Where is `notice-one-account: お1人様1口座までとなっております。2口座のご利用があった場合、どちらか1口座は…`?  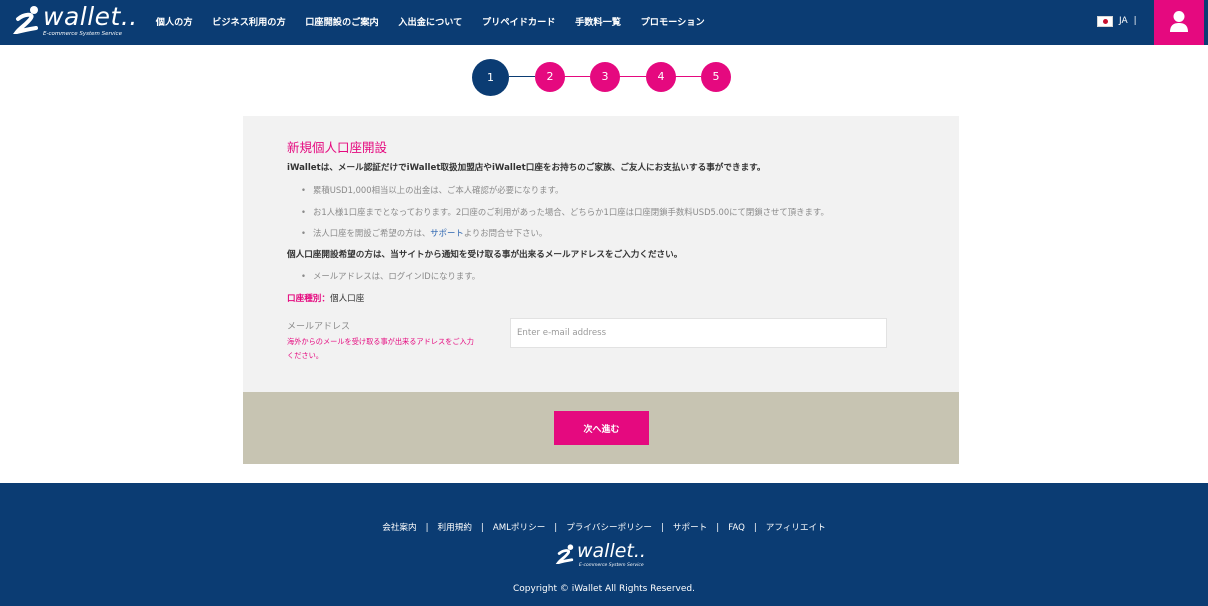
notice-one-account: お1人様1口座までとなっております。2口座のご利用があった場合、どちらか1口座は… is located at coordinates (565, 212).